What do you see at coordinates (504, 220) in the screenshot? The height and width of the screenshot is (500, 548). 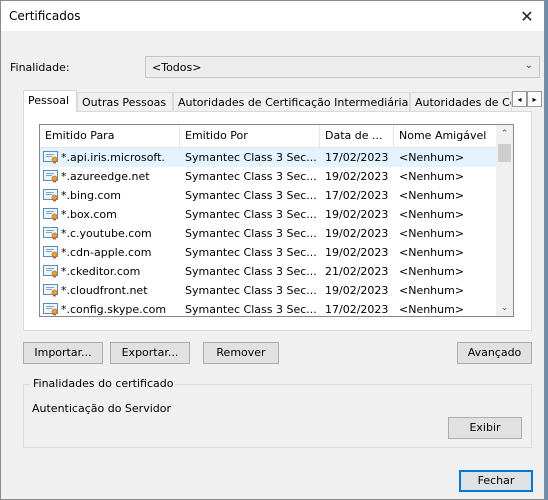 I see `list-scrollbar: ⌃ ⌄` at bounding box center [504, 220].